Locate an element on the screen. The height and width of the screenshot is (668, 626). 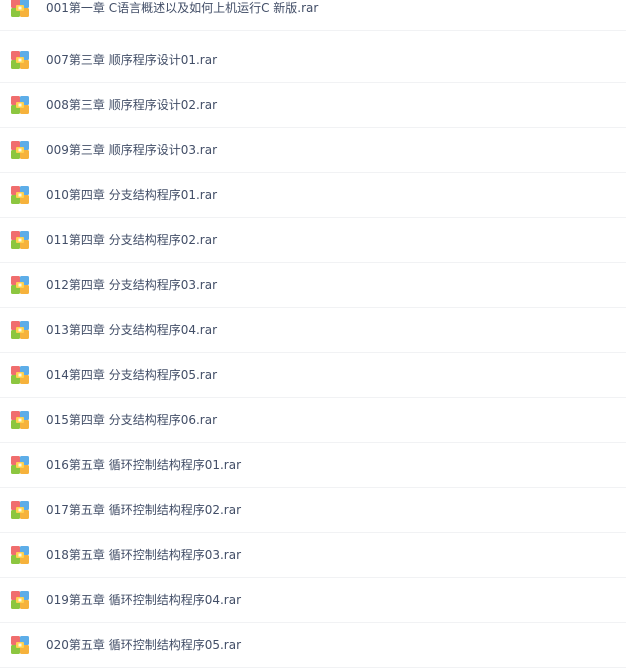
file-name: 010第四章 分支结构程序01.rar is located at coordinates (131, 195).